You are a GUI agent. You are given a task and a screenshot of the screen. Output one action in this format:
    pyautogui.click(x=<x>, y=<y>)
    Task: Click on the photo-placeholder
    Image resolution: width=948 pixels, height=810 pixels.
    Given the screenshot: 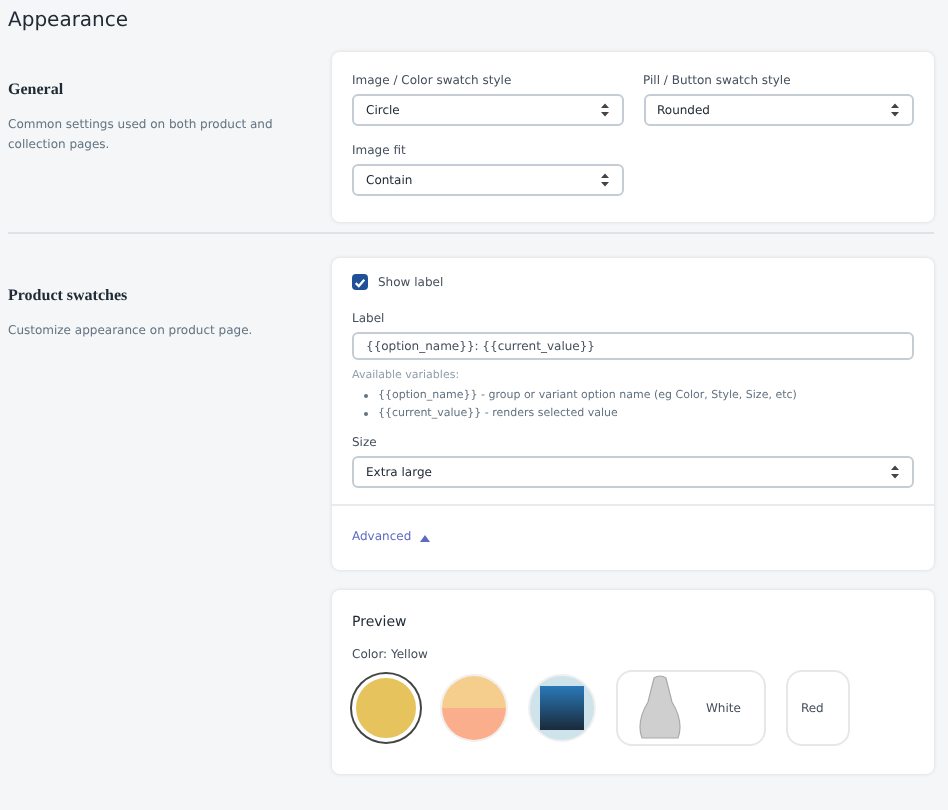 What is the action you would take?
    pyautogui.click(x=562, y=708)
    